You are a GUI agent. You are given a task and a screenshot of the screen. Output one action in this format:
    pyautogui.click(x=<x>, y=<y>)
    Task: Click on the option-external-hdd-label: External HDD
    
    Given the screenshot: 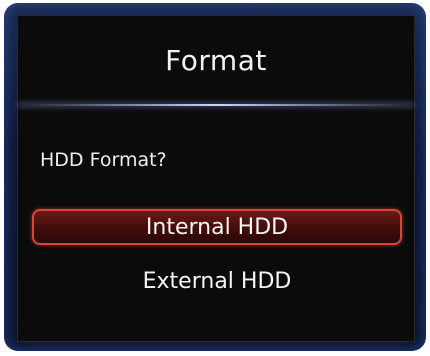 What is the action you would take?
    pyautogui.click(x=217, y=281)
    